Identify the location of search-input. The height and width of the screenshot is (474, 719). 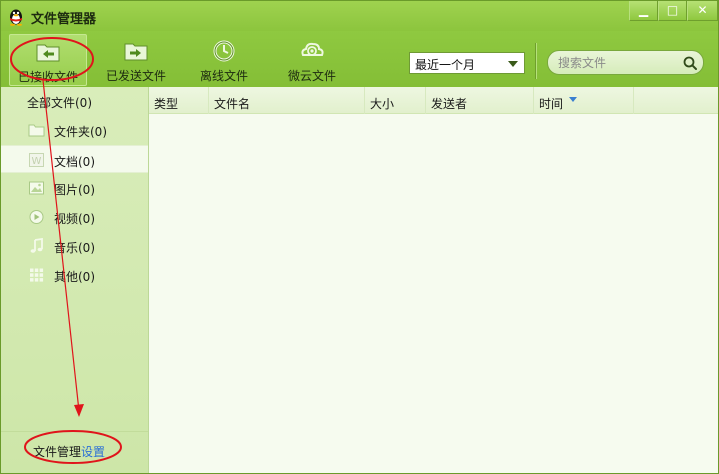
(618, 63).